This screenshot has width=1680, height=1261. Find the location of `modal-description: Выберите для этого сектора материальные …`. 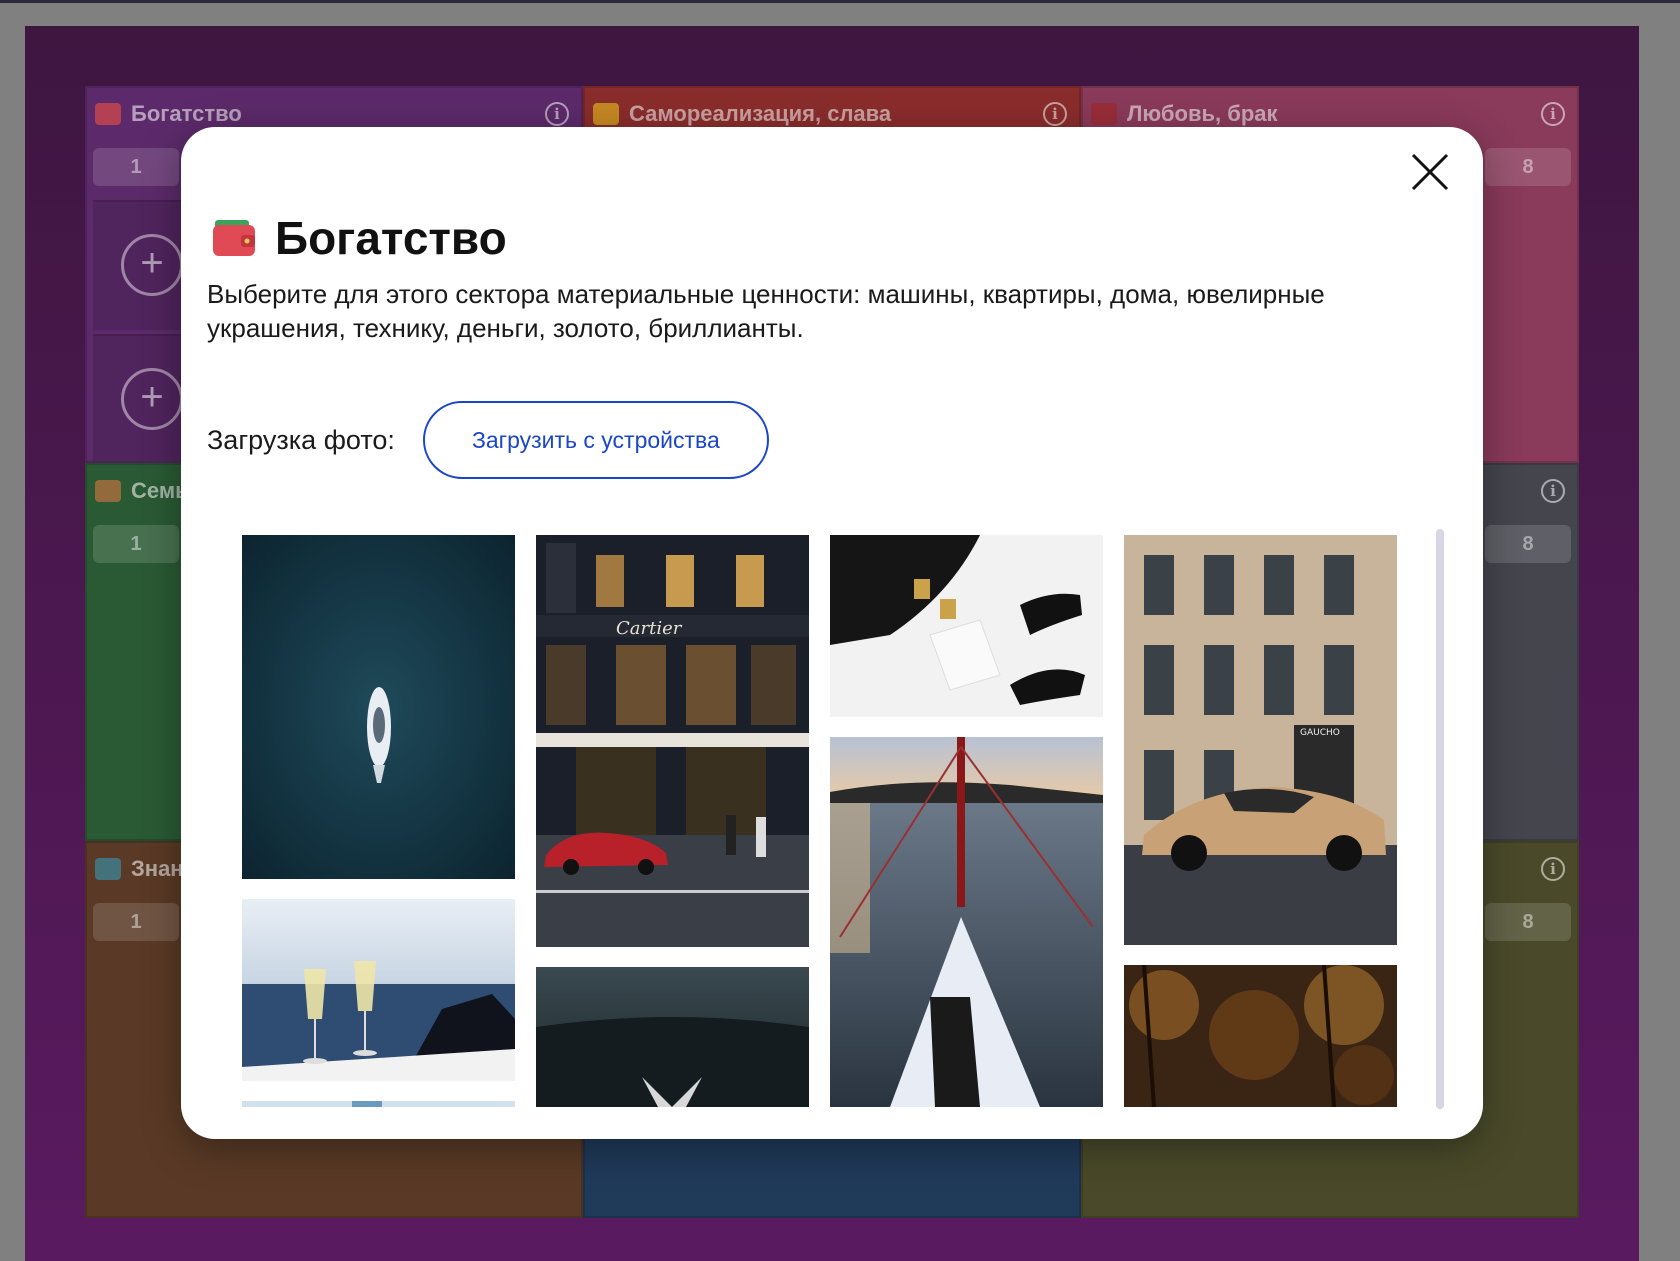

modal-description: Выберите для этого сектора материальные … is located at coordinates (766, 311).